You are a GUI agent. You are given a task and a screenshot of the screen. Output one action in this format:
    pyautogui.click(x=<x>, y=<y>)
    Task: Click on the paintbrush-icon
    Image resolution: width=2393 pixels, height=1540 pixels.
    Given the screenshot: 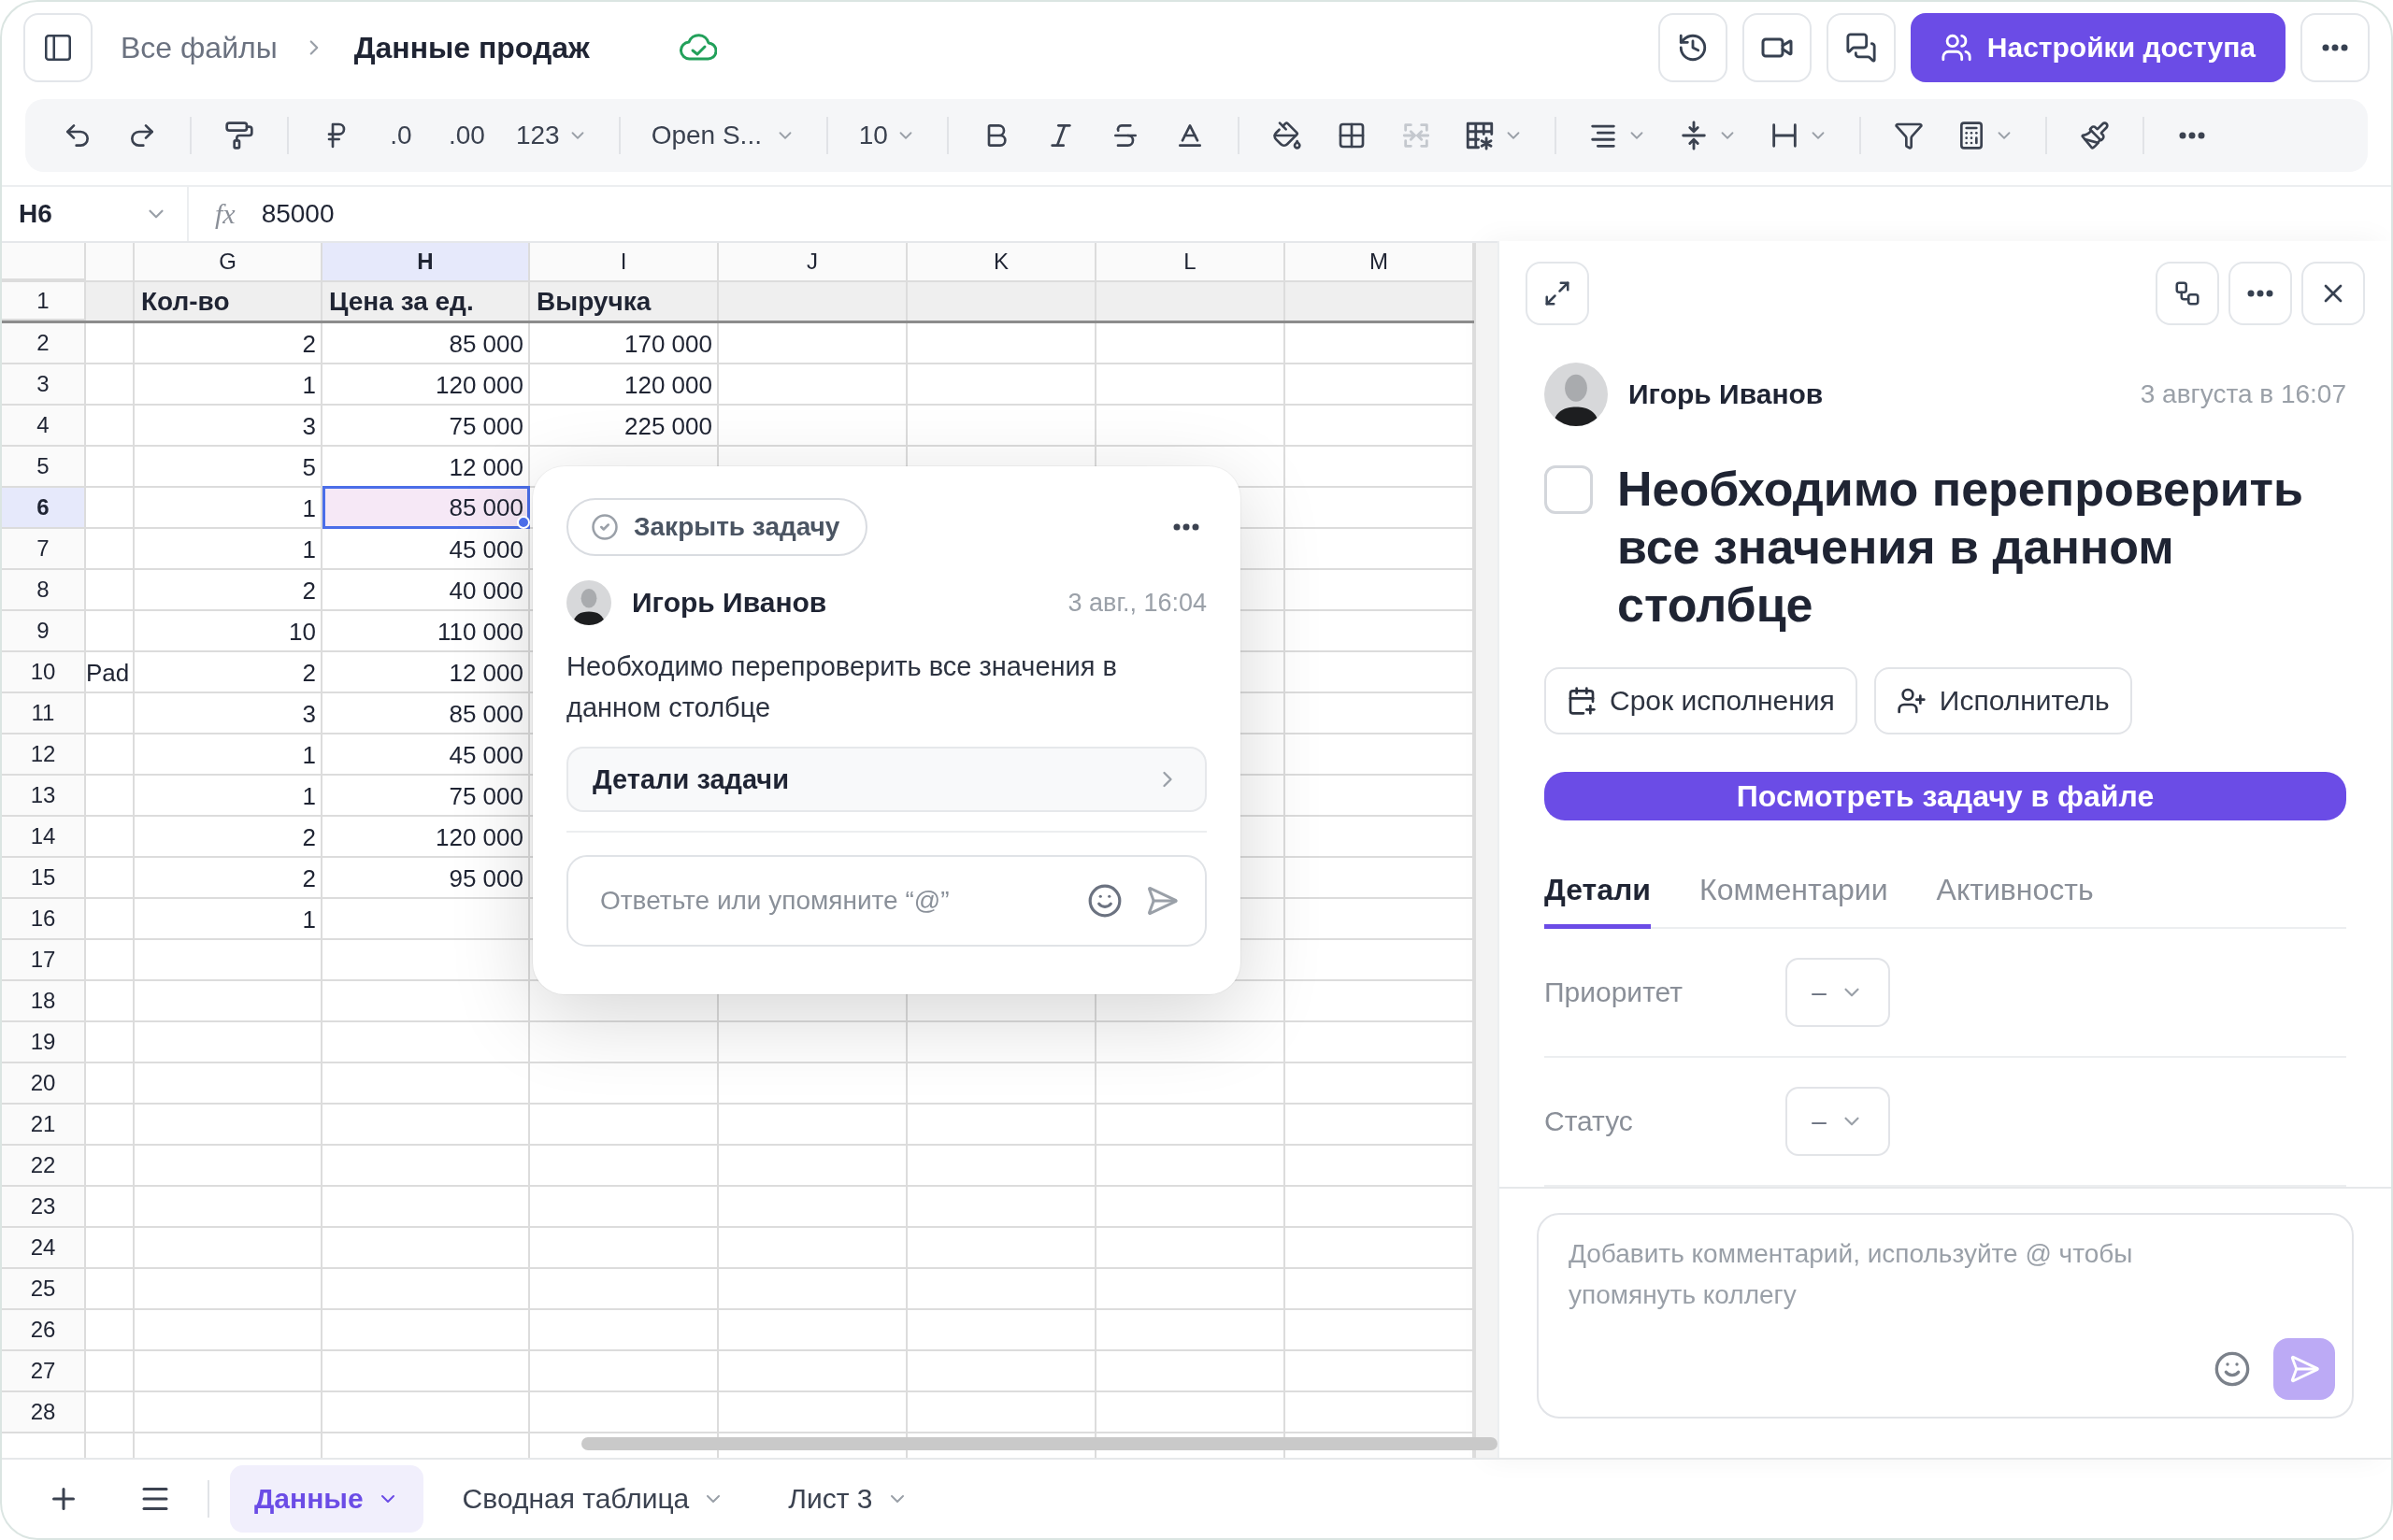 What is the action you would take?
    pyautogui.click(x=2094, y=135)
    